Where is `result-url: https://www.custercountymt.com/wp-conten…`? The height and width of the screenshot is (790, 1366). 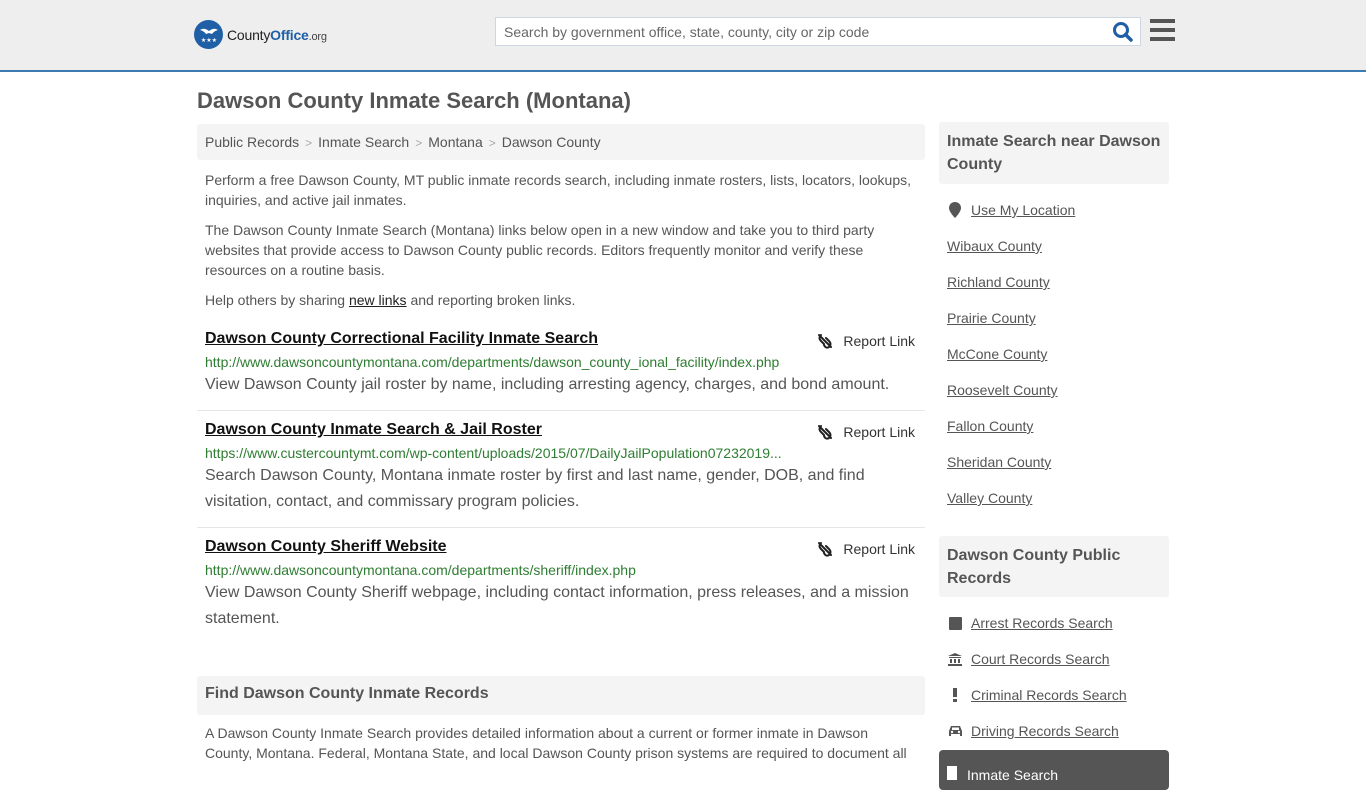
result-url: https://www.custercountymt.com/wp-conten… is located at coordinates (493, 453).